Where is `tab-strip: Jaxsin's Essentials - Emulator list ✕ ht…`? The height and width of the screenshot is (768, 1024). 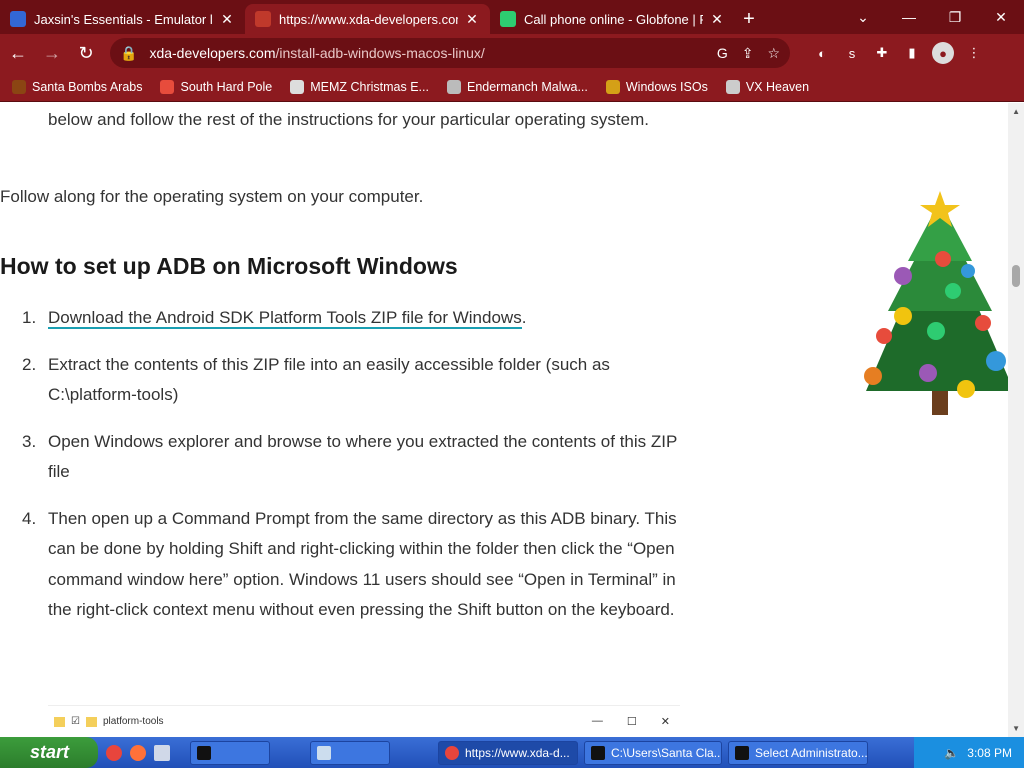
tab-strip: Jaxsin's Essentials - Emulator list ✕ ht… is located at coordinates (512, 17).